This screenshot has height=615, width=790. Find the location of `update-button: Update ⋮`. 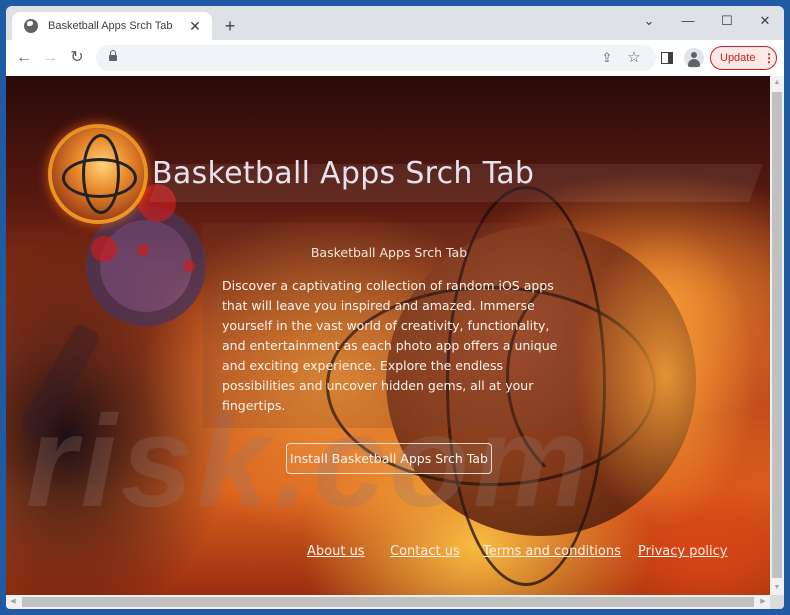

update-button: Update ⋮ is located at coordinates (743, 58).